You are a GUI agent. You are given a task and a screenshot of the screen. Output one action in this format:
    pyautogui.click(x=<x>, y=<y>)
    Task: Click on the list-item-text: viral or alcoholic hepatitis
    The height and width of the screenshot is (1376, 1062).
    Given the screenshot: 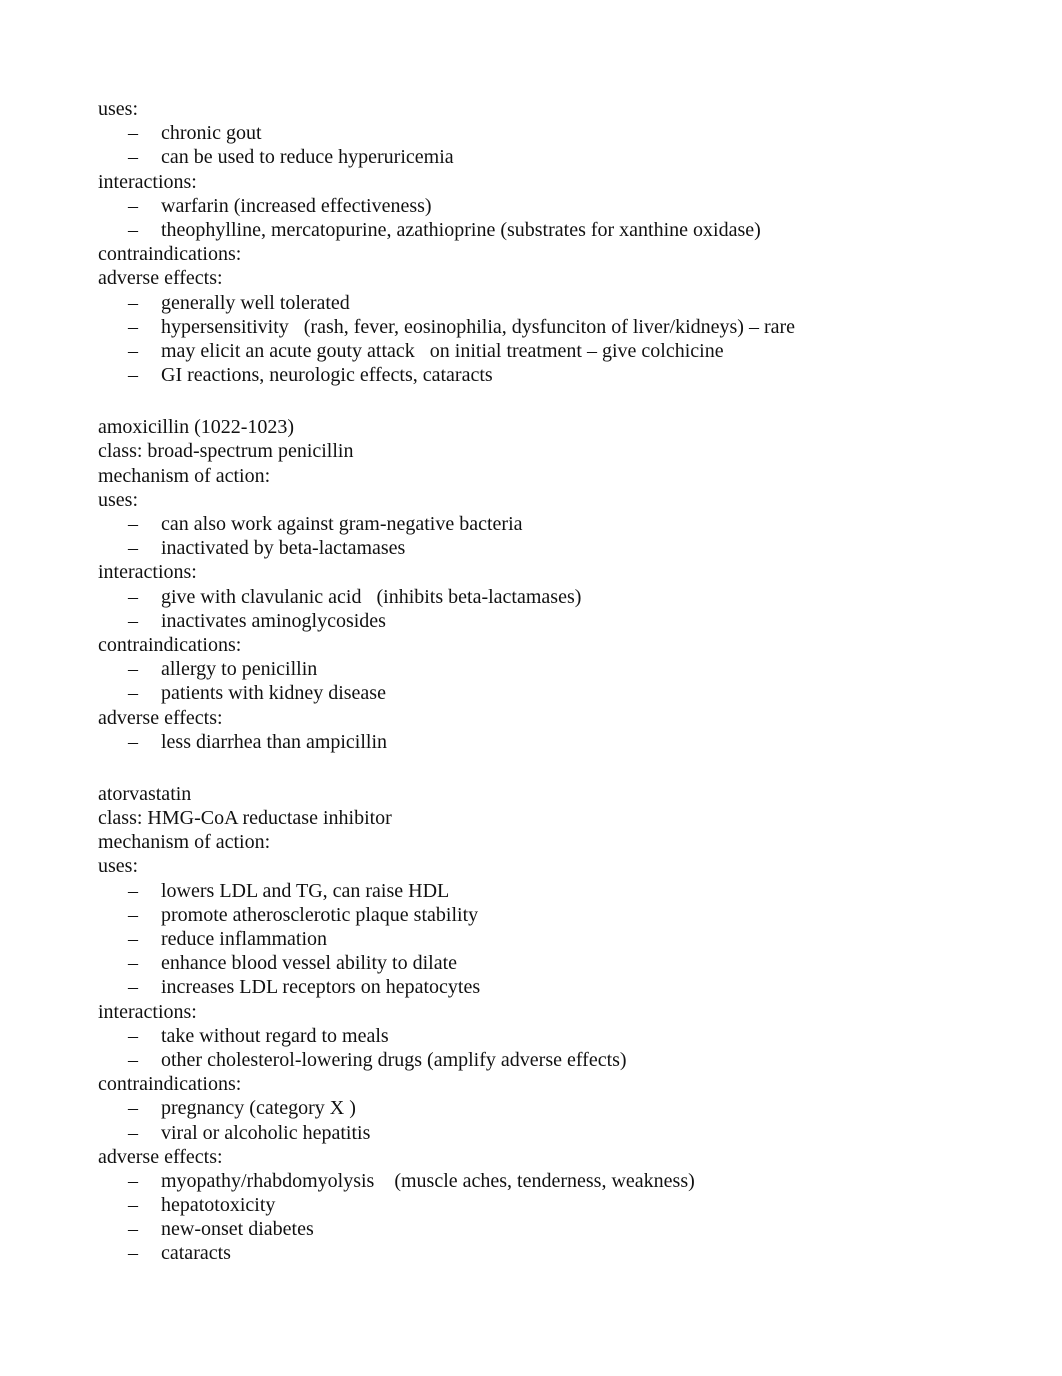 What is the action you would take?
    pyautogui.click(x=266, y=1132)
    